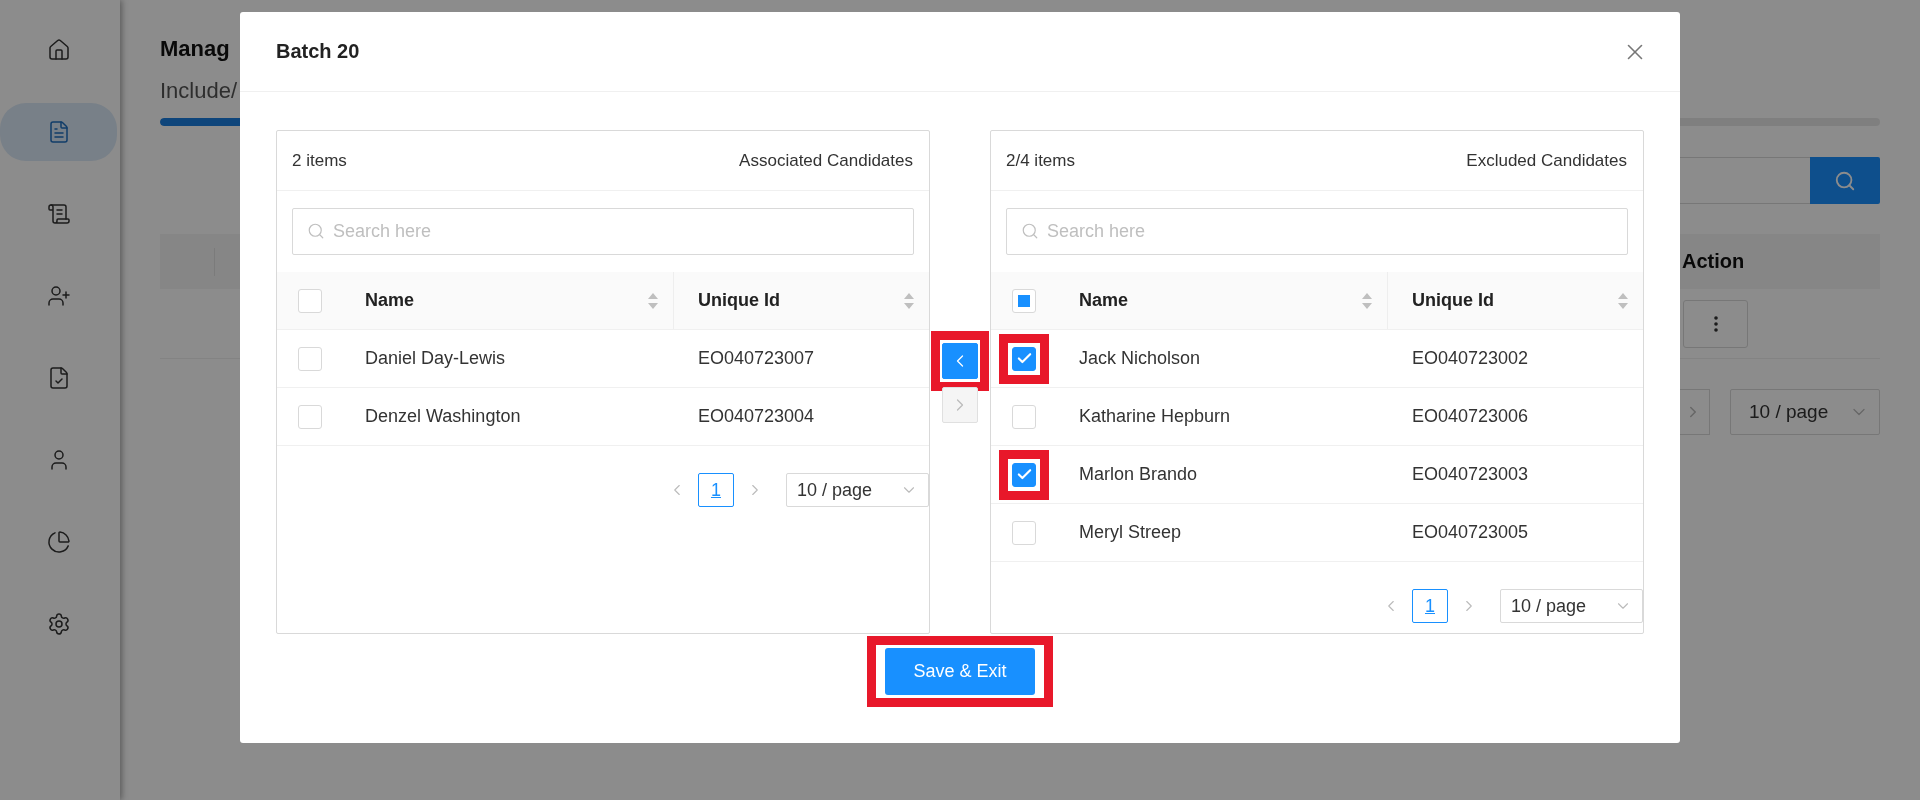 This screenshot has height=800, width=1920. Describe the element at coordinates (1470, 358) in the screenshot. I see `table-cell-text: EO040723002` at that location.